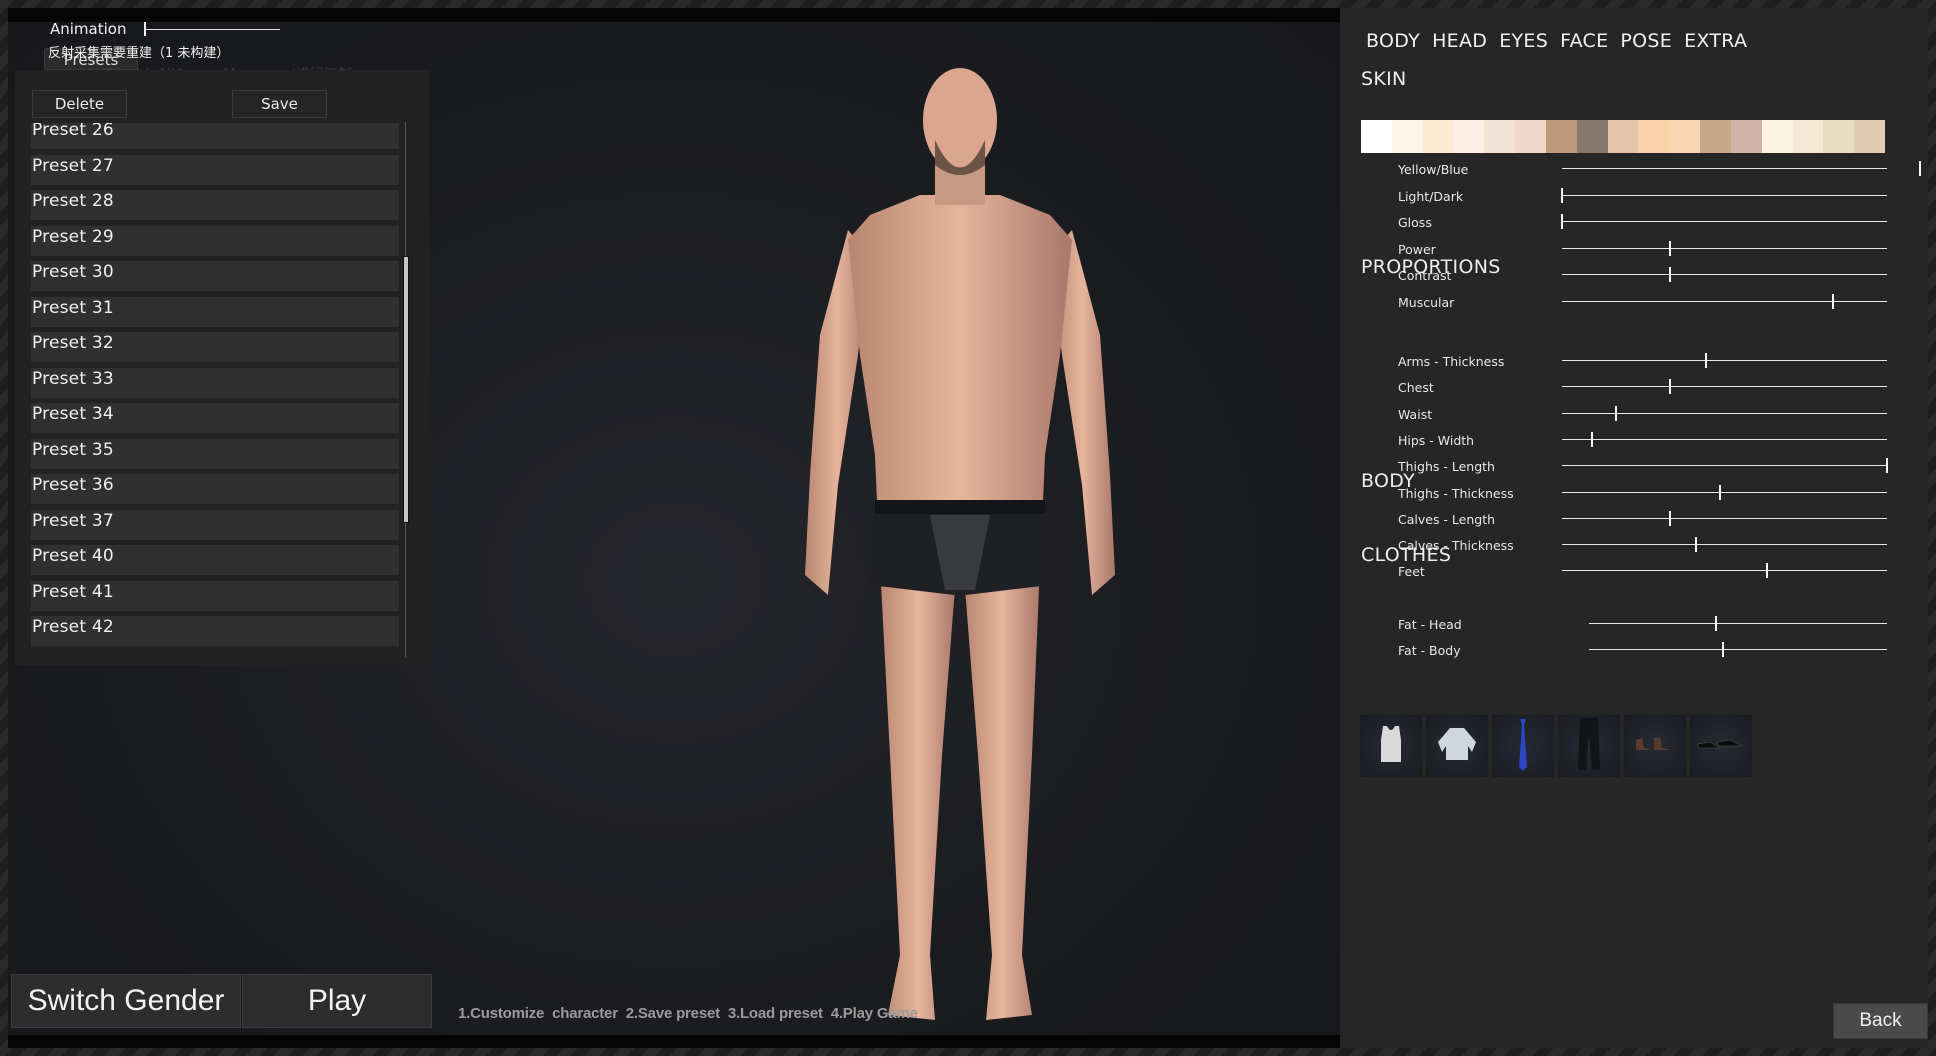 Image resolution: width=1936 pixels, height=1056 pixels. What do you see at coordinates (337, 1001) in the screenshot?
I see `play-button: Play` at bounding box center [337, 1001].